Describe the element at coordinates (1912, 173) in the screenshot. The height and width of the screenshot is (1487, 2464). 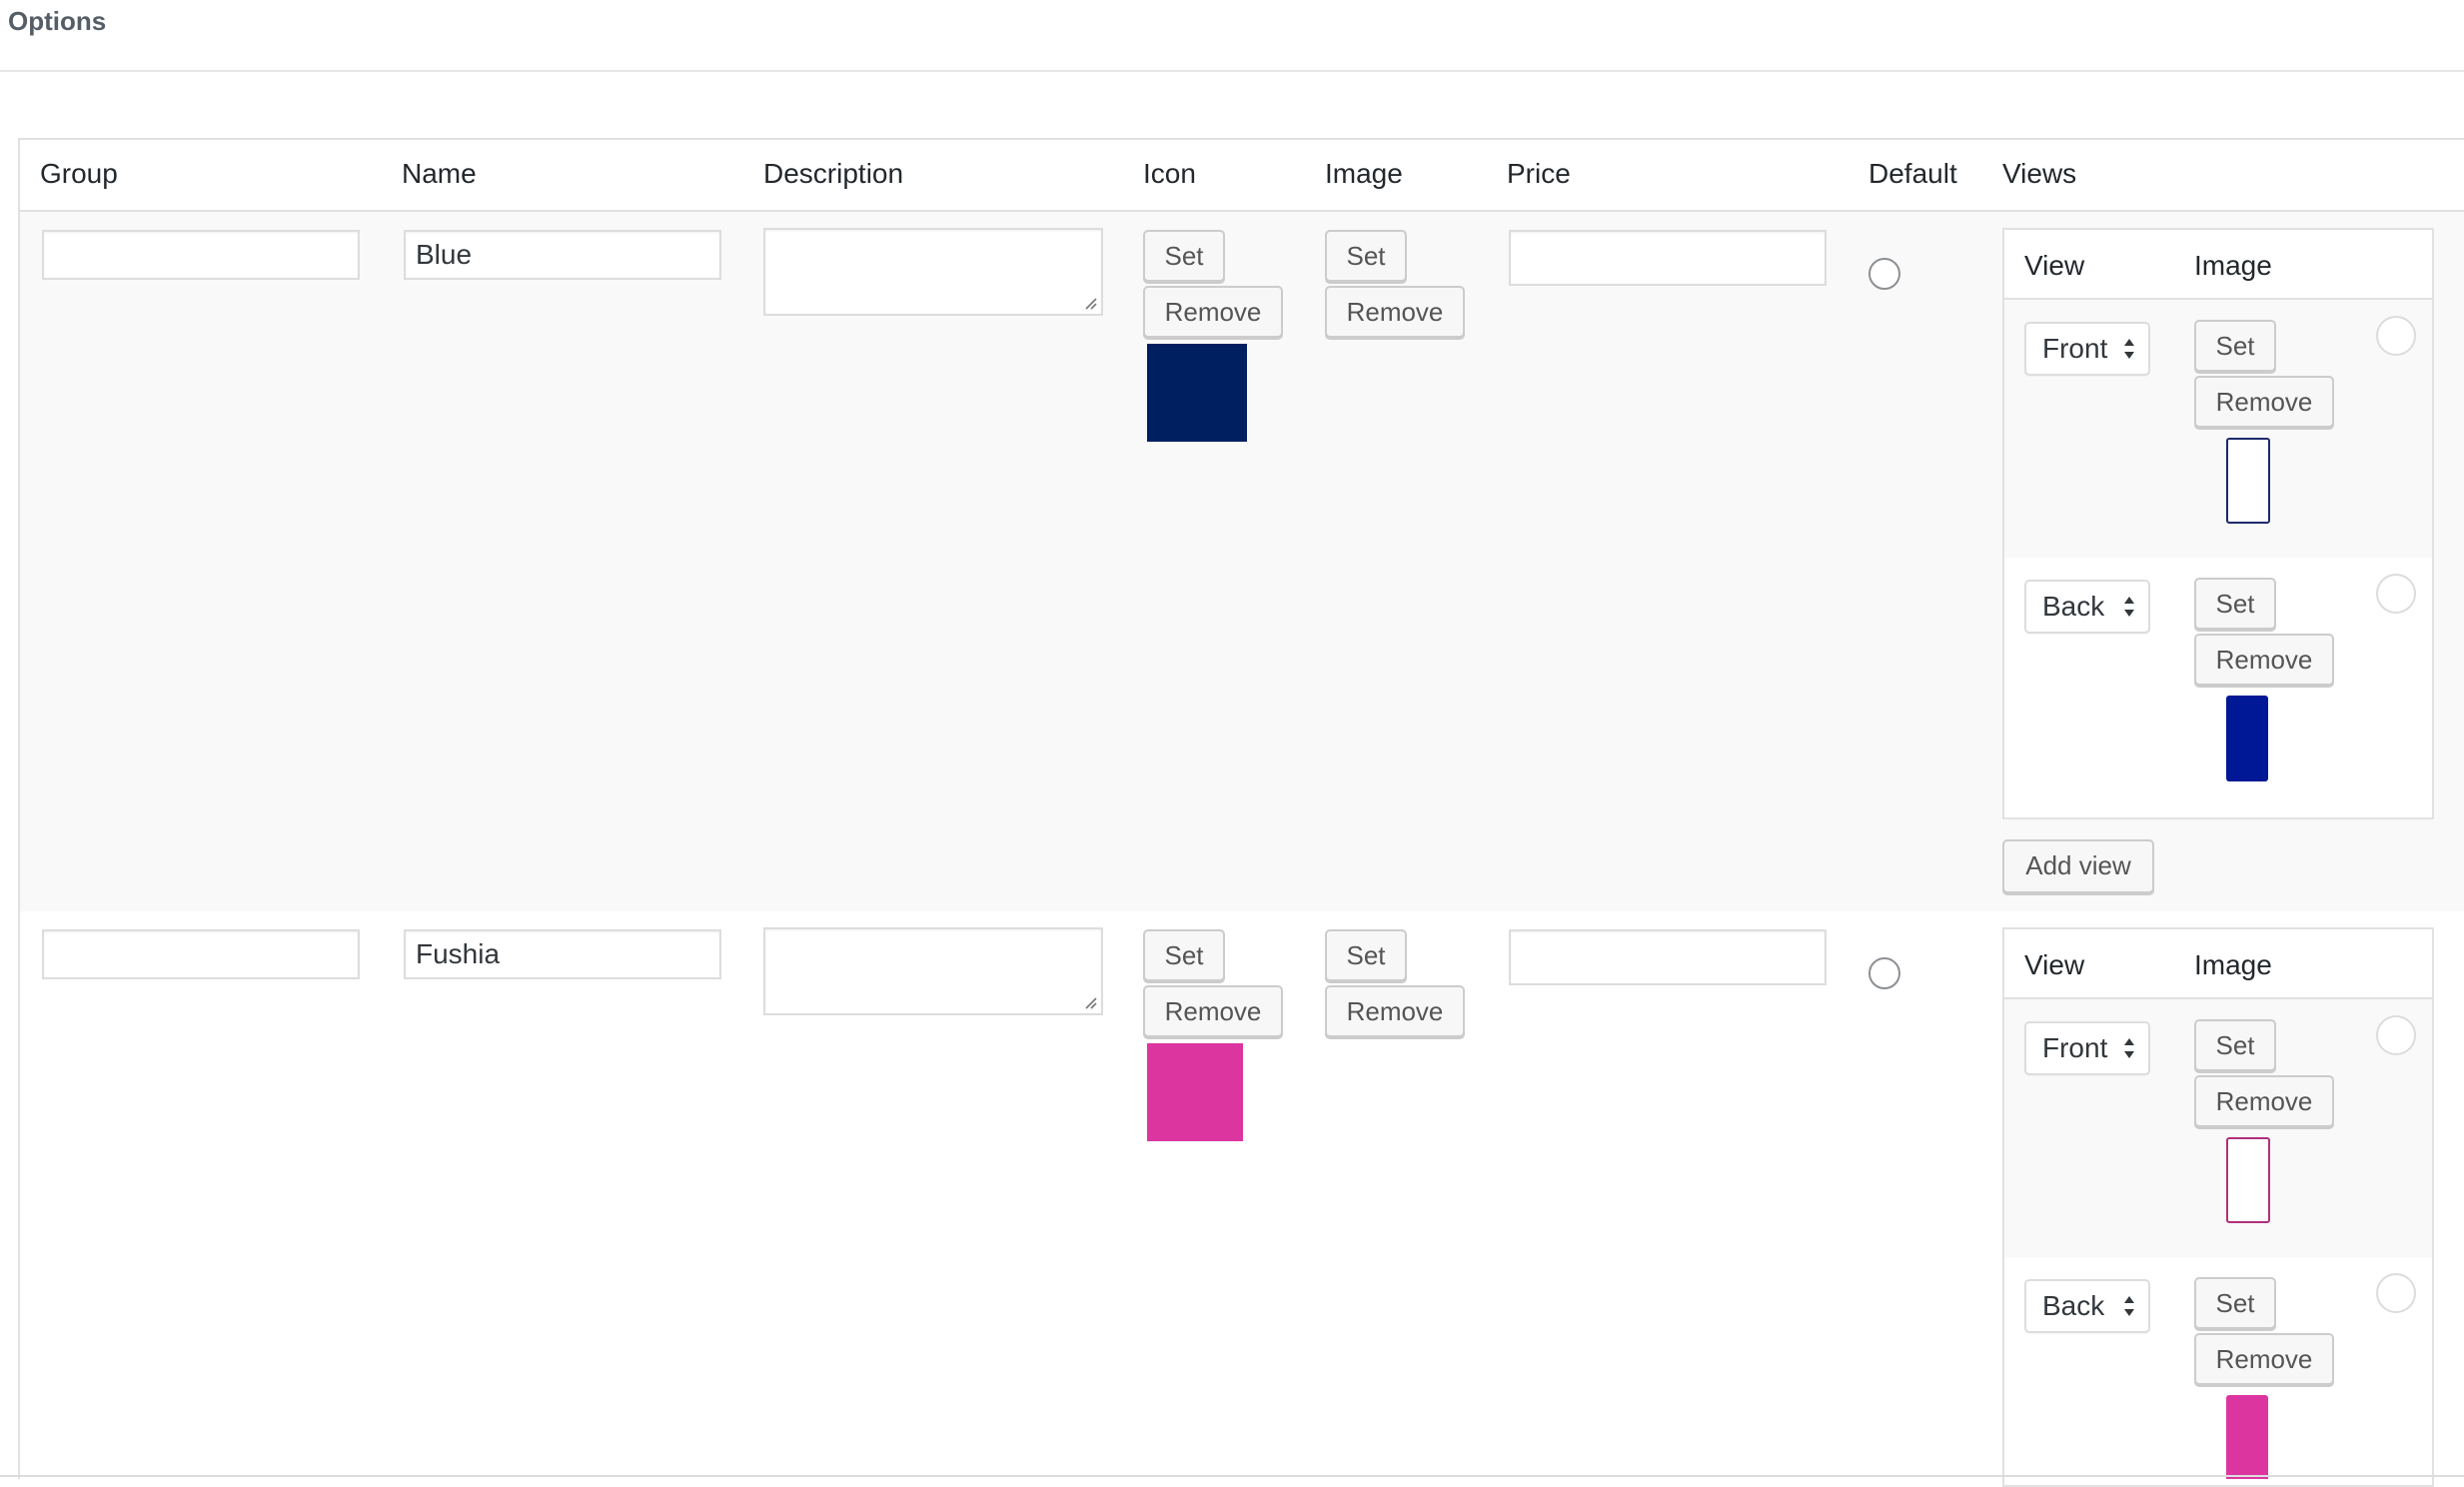
I see `column-header-default: Default` at that location.